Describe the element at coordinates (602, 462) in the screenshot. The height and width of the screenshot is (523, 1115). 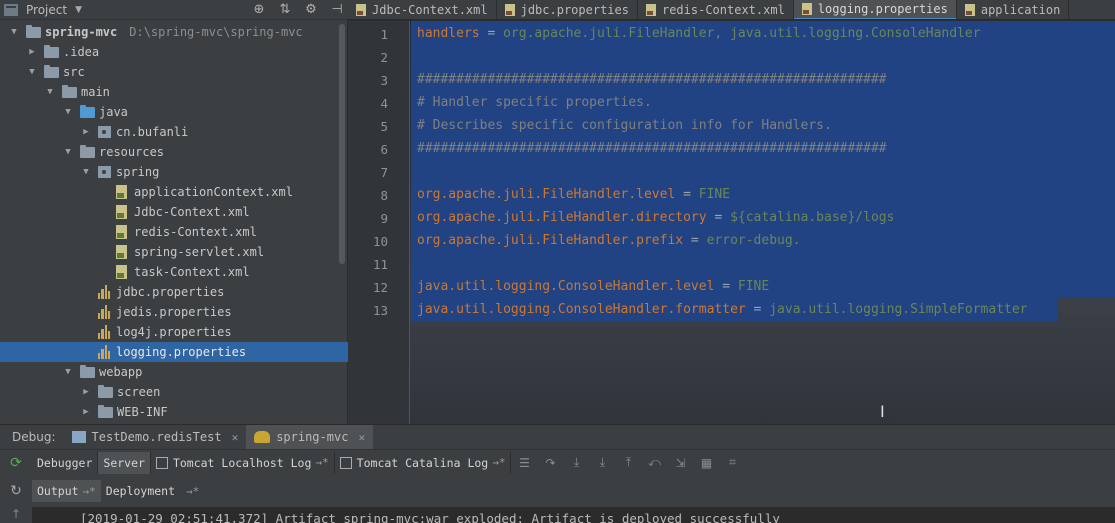
I see `force-step-into-icon: ⤓` at that location.